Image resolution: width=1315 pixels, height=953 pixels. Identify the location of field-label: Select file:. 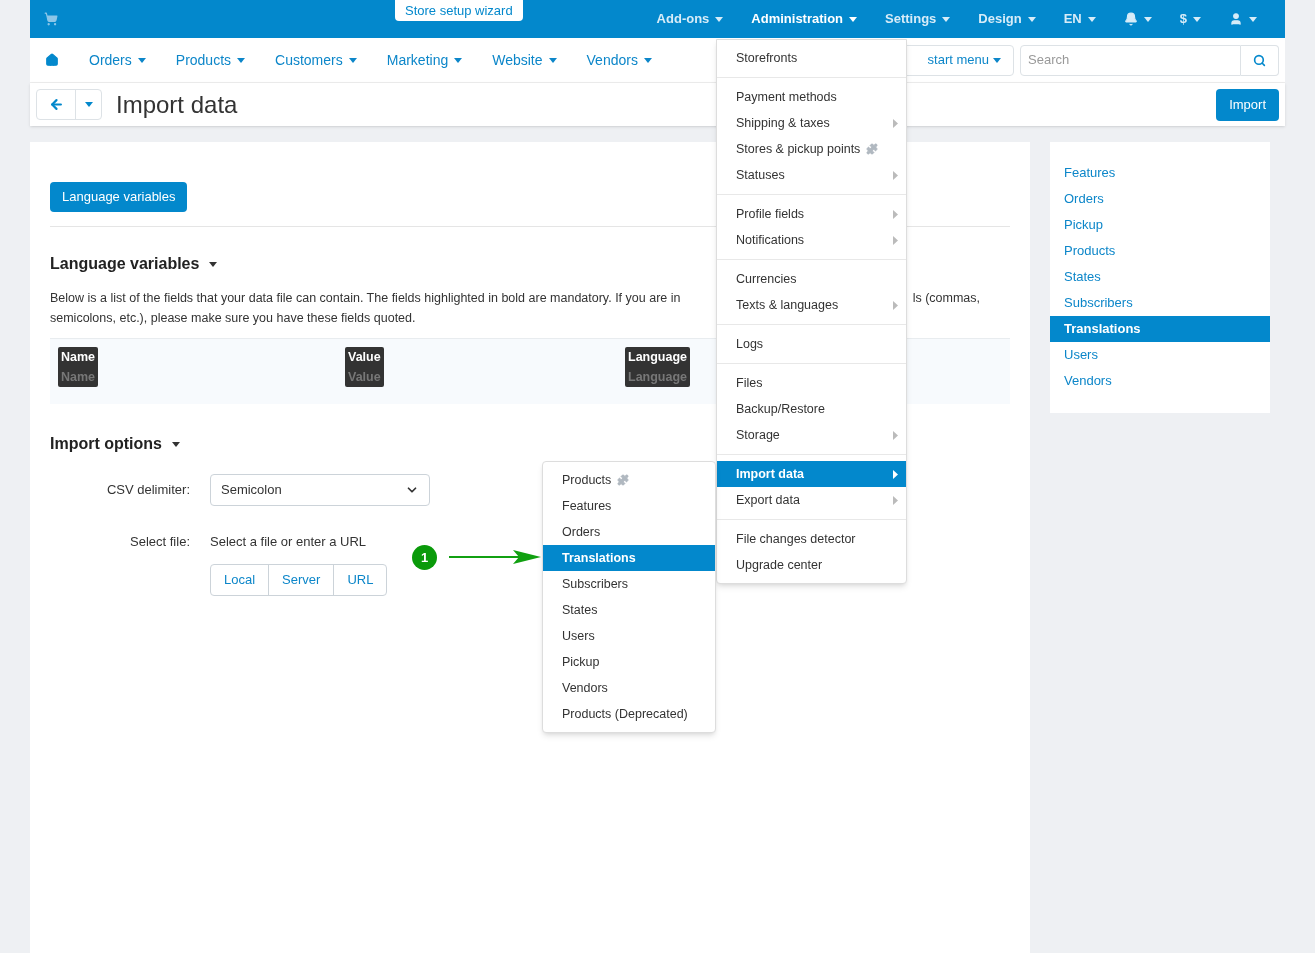
(160, 542).